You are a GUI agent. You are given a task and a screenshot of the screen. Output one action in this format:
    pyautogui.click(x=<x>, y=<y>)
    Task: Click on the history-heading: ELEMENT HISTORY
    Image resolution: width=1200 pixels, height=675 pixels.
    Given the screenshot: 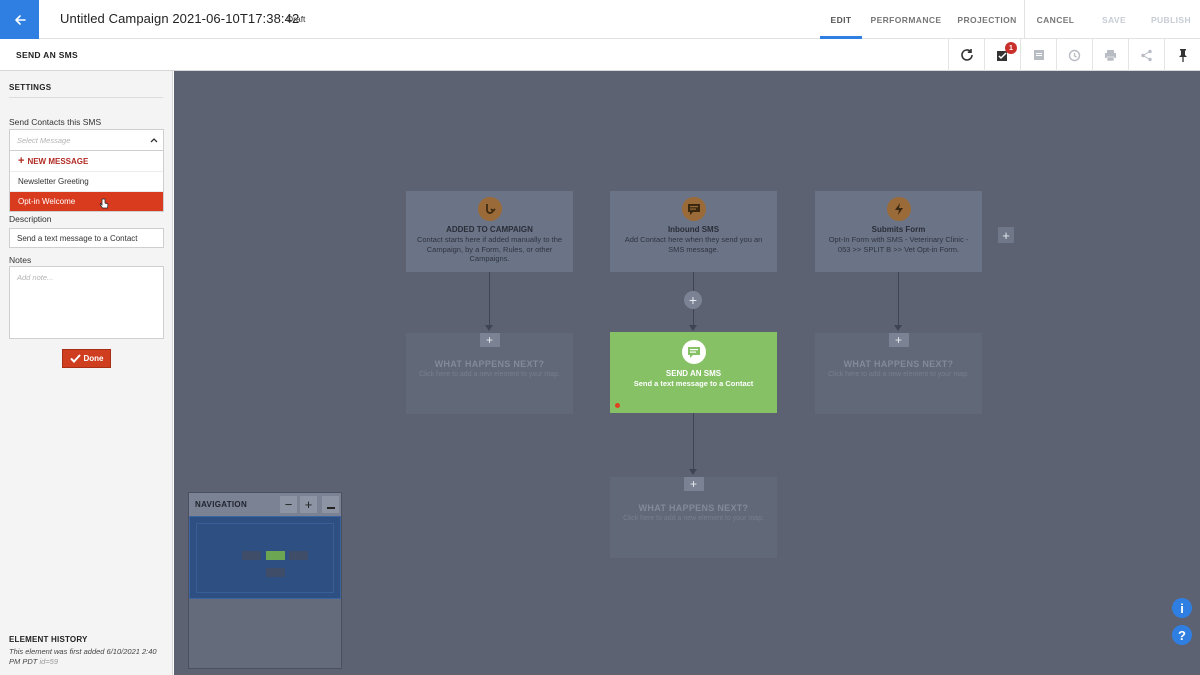 What is the action you would take?
    pyautogui.click(x=48, y=639)
    